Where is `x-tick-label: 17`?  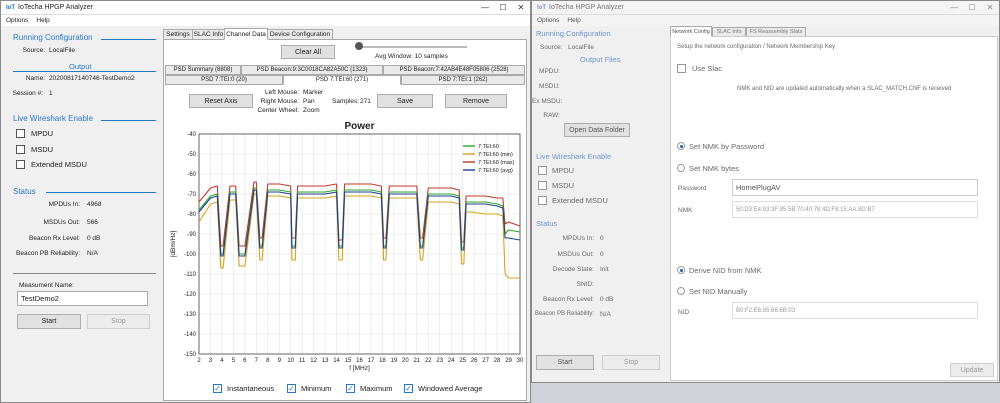 x-tick-label: 17 is located at coordinates (371, 361).